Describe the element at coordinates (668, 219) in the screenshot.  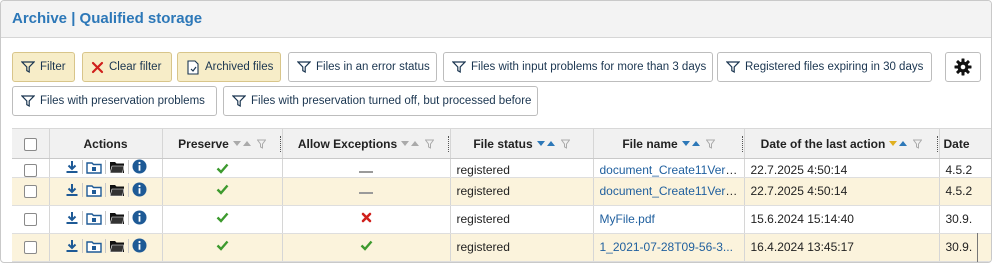
I see `file-name-cell: MyFile.pdf` at that location.